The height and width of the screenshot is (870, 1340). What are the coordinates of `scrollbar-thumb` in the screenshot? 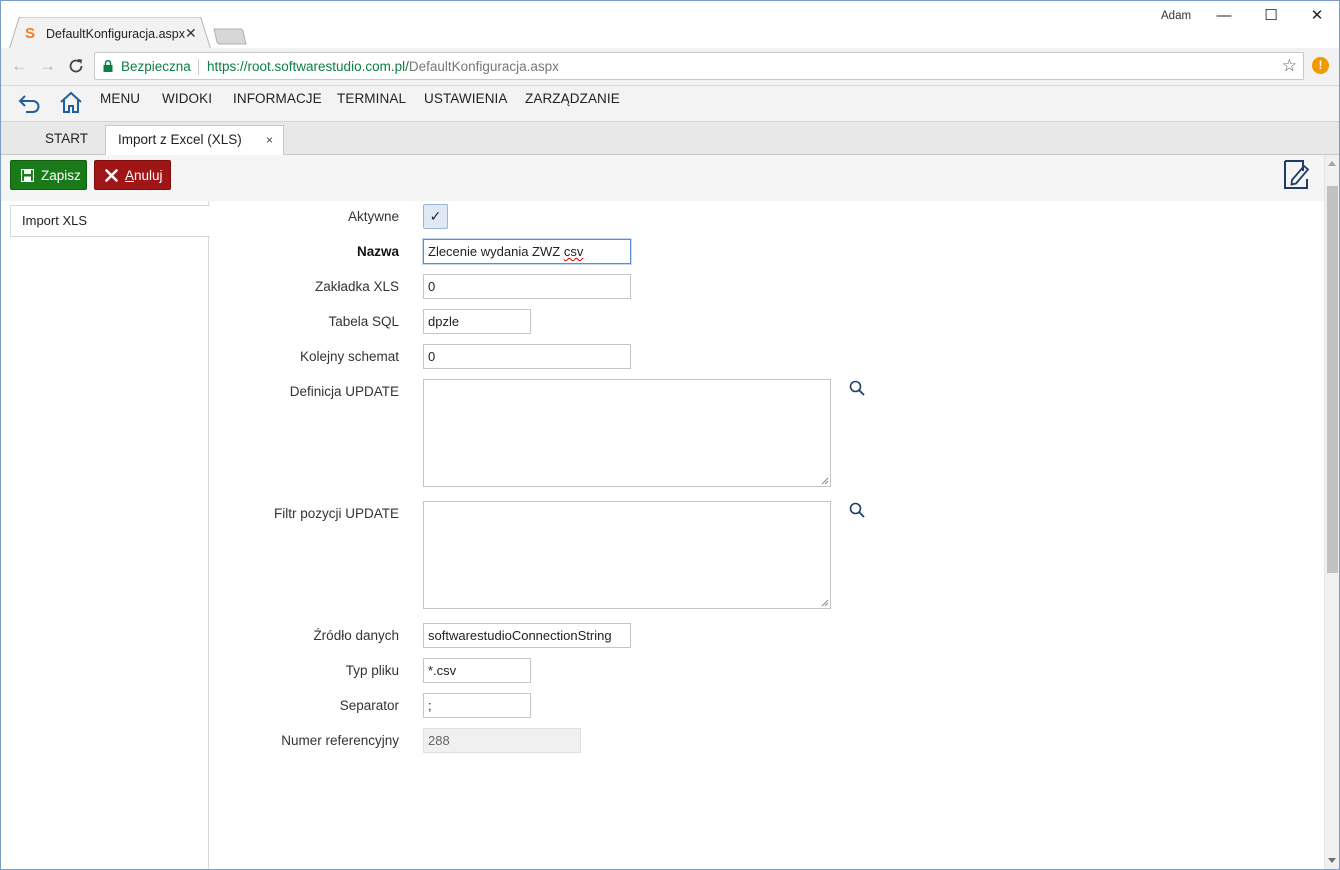 It's located at (1332, 379).